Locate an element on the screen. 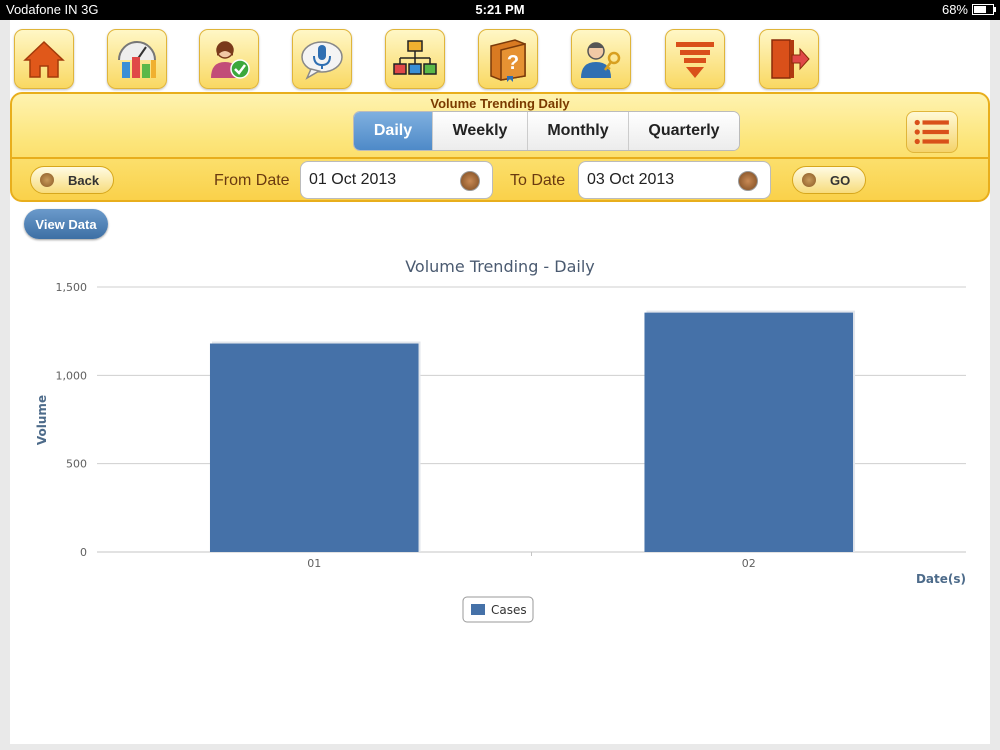 The width and height of the screenshot is (1000, 750). to-date-field: 03 Oct 2013 is located at coordinates (674, 180).